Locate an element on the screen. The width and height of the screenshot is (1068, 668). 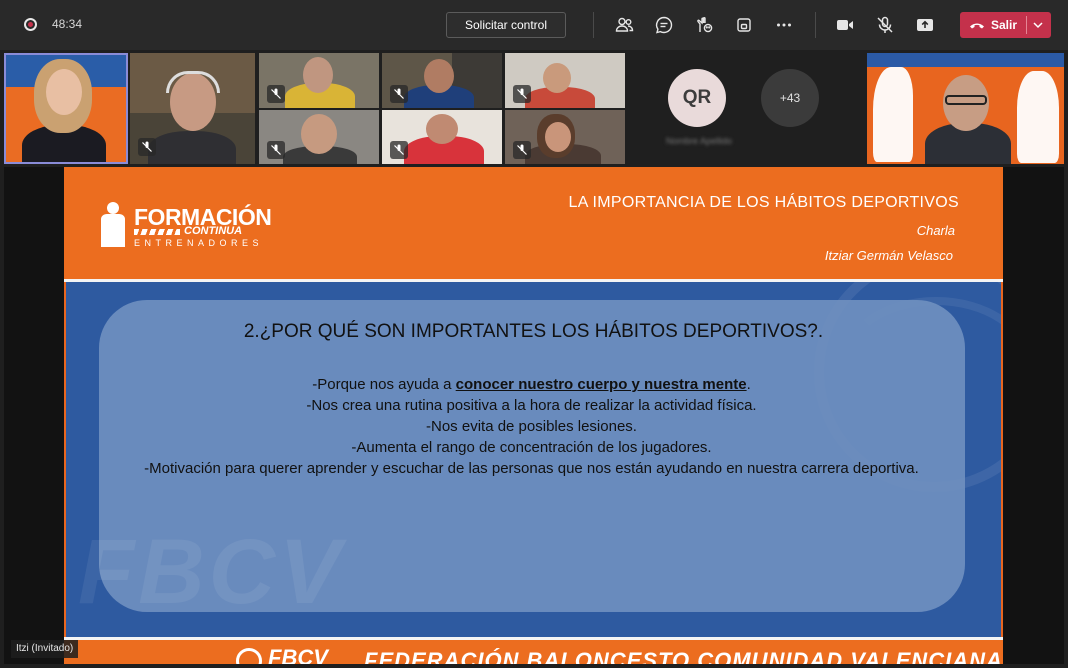
fbcv-watermark: FBCV is located at coordinates (211, 572).